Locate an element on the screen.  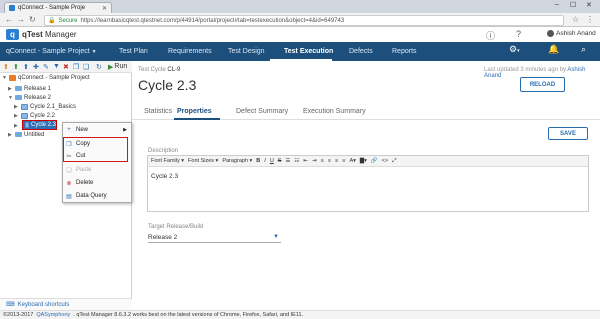
paragraph-label: Paragraph is located at coordinates (235, 161).